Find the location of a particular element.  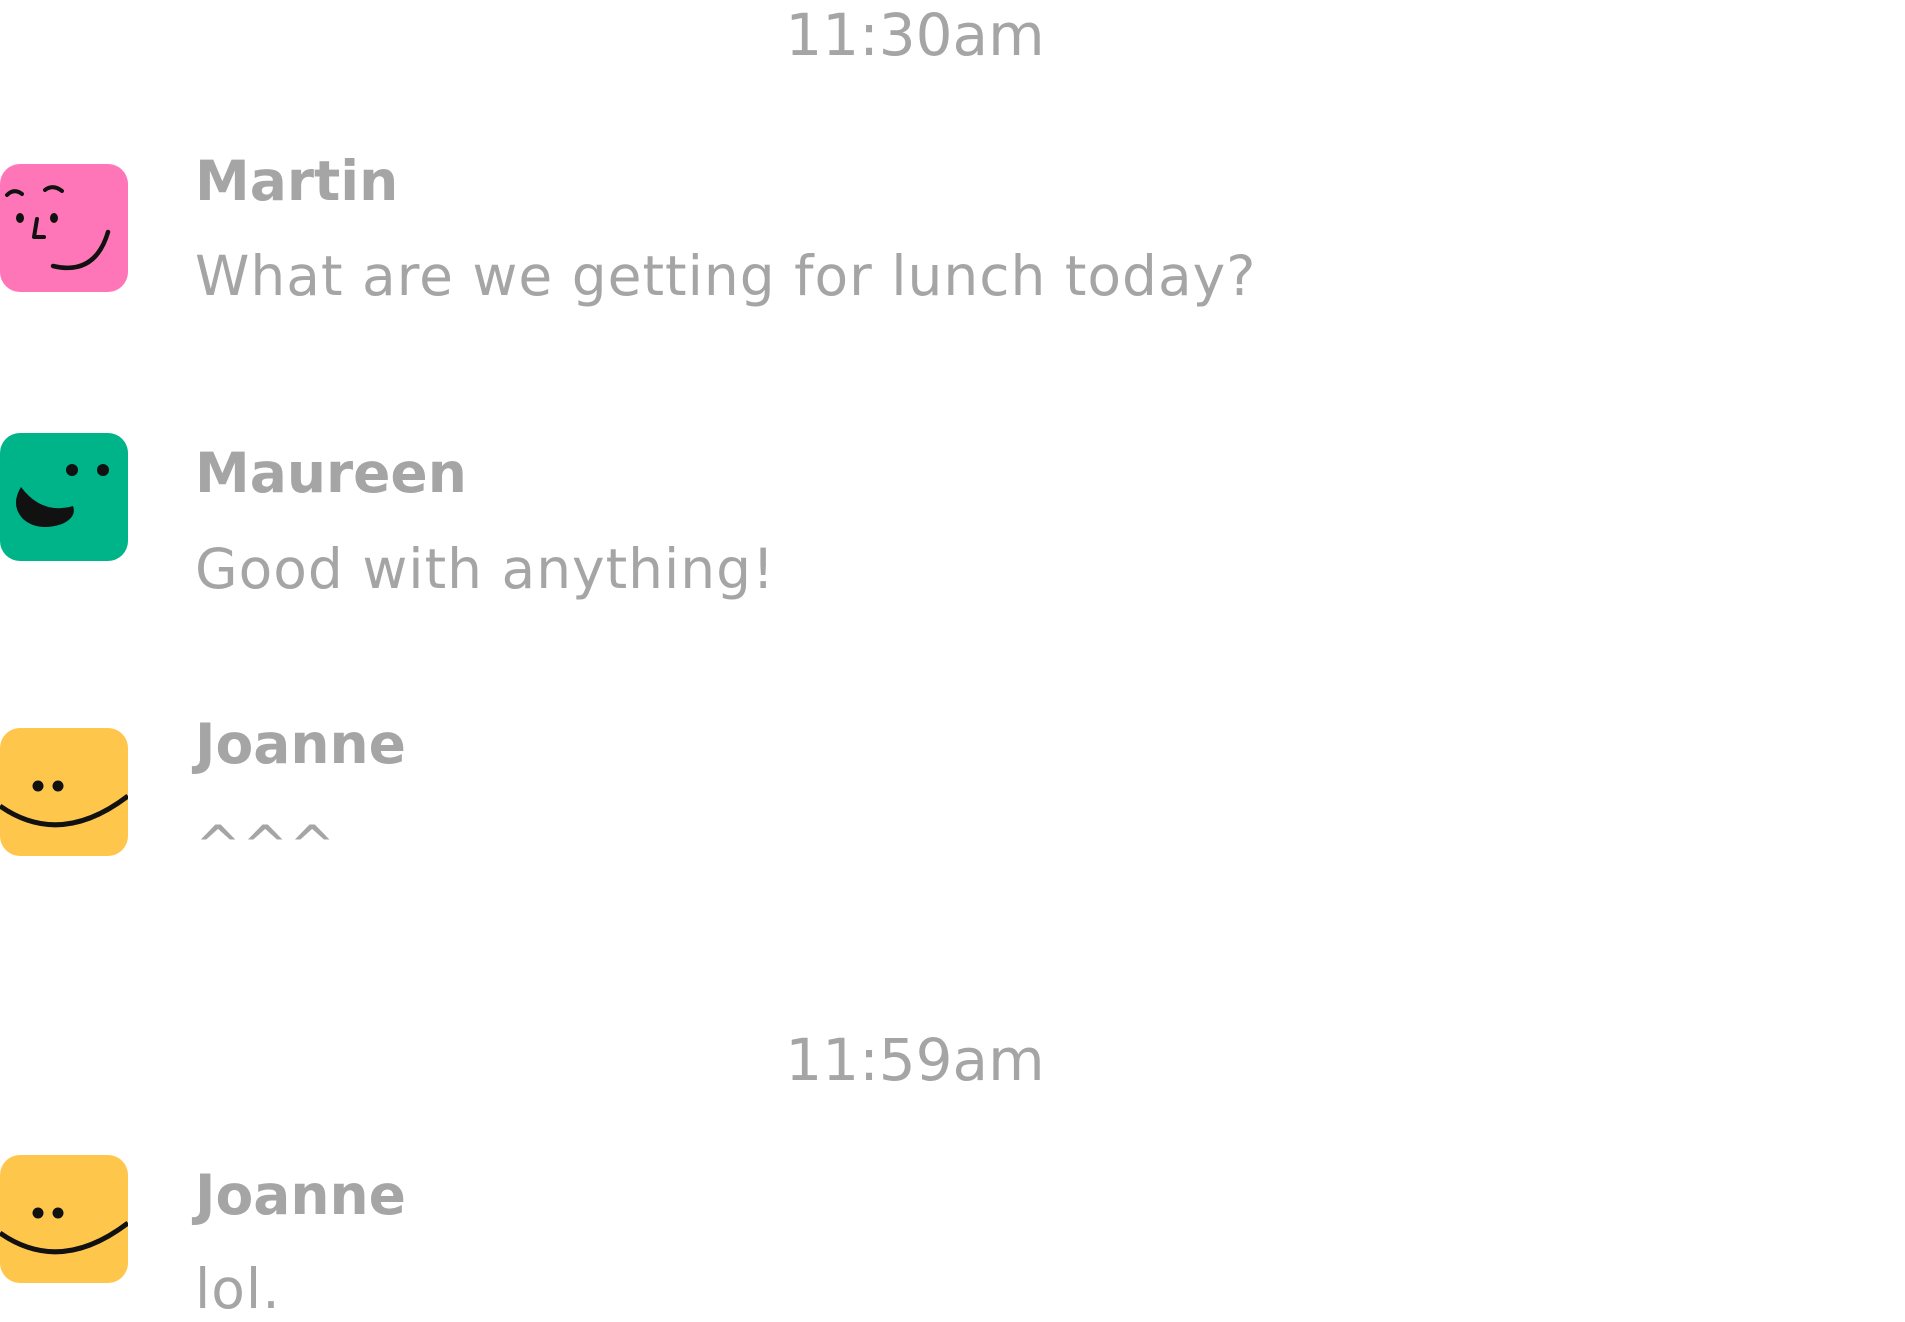

timestamp: 11:59am is located at coordinates (915, 1060).